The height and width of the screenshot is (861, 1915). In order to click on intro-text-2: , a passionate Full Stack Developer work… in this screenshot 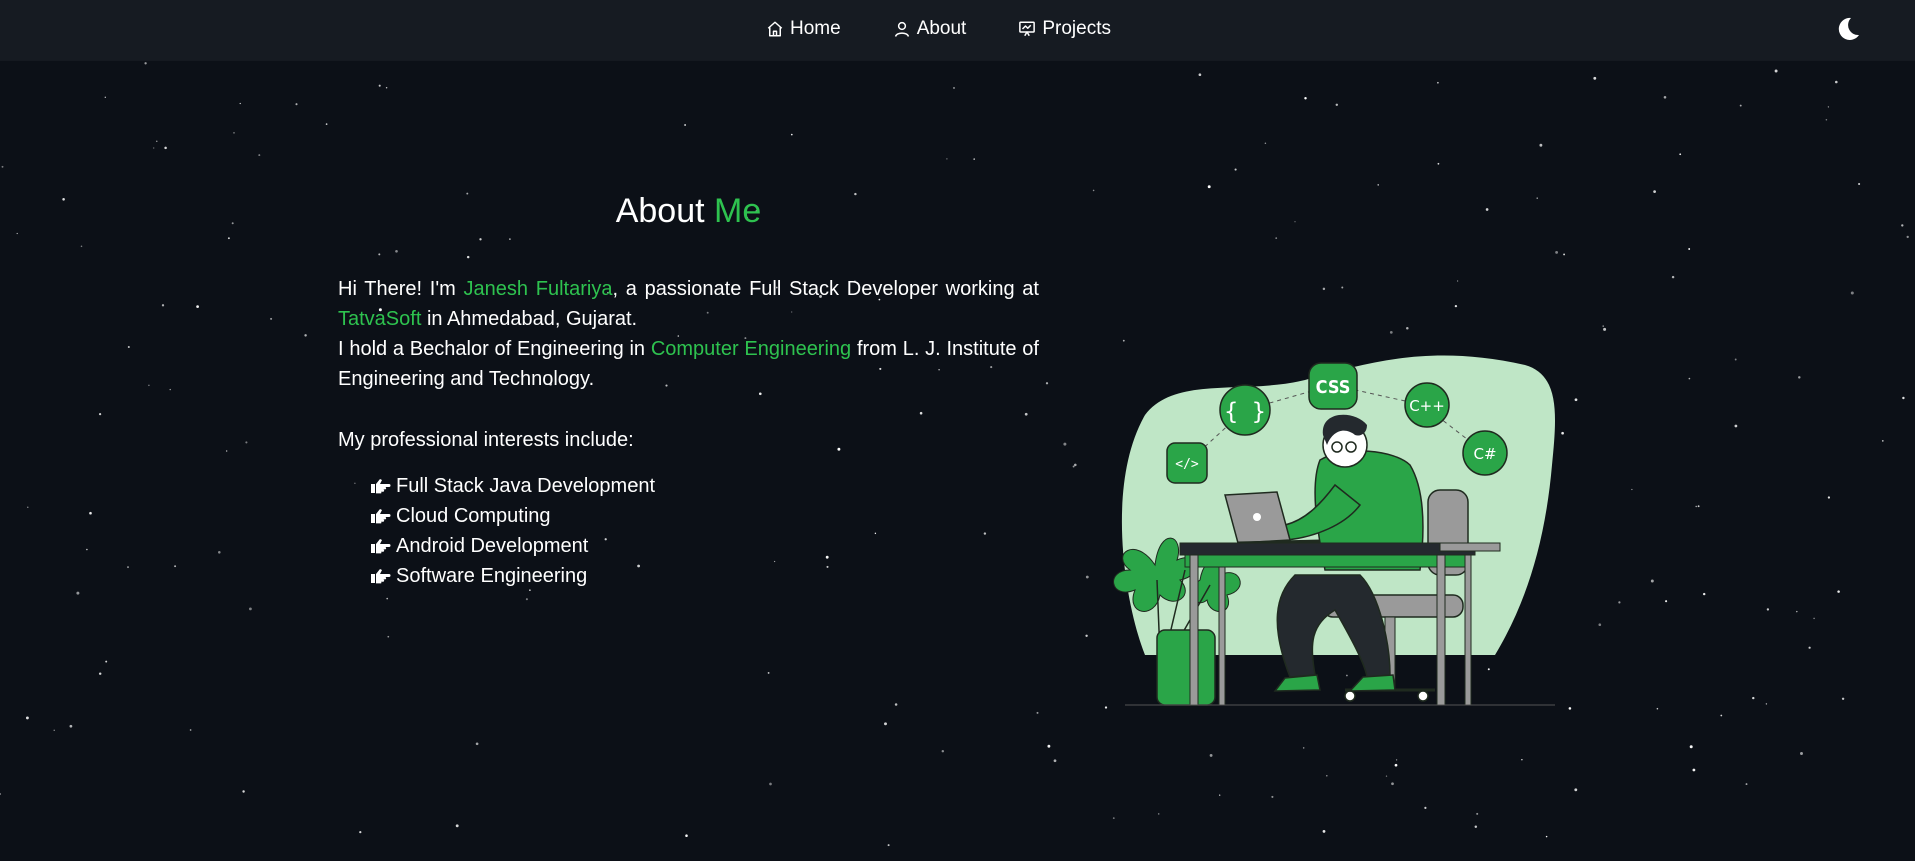, I will do `click(825, 289)`.